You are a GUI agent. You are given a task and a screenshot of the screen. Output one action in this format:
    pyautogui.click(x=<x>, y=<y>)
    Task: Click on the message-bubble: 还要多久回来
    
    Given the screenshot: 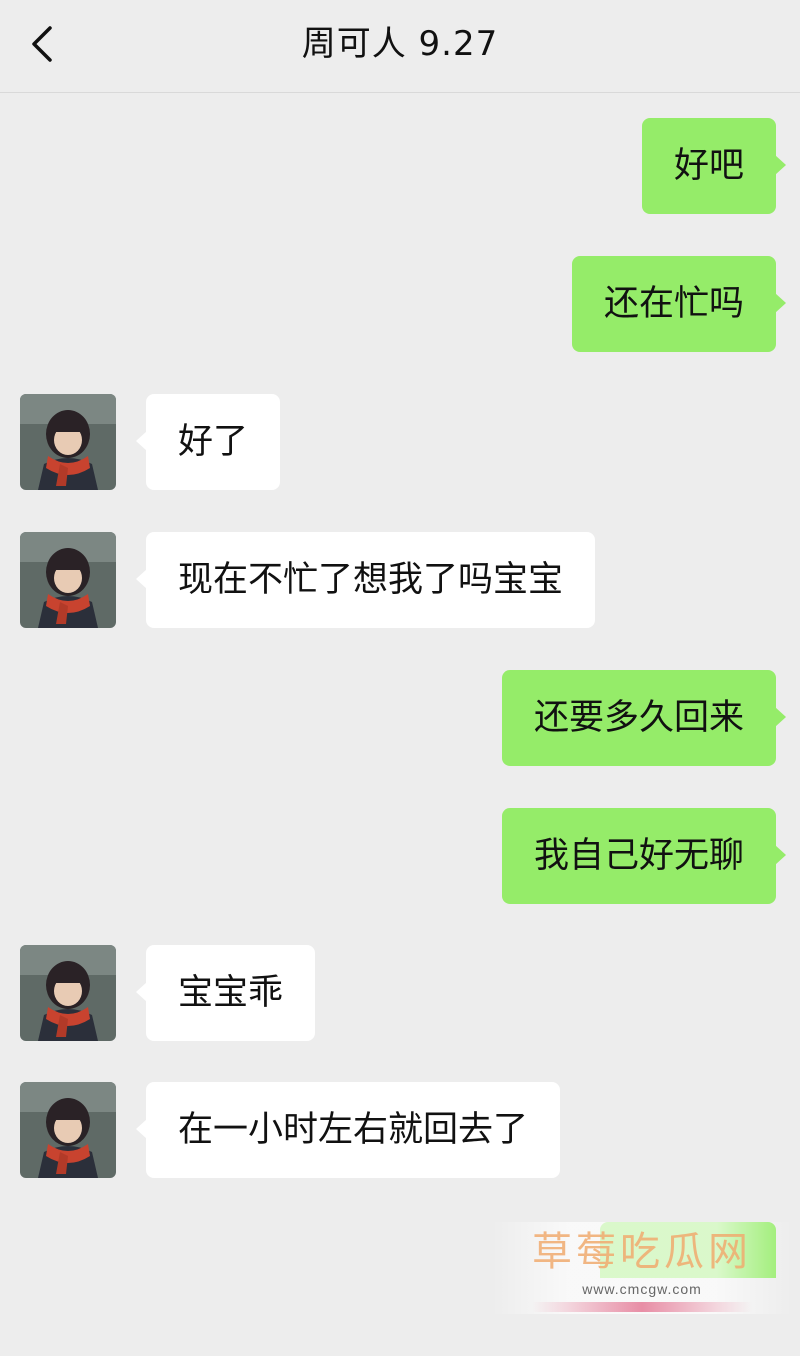 What is the action you would take?
    pyautogui.click(x=644, y=718)
    